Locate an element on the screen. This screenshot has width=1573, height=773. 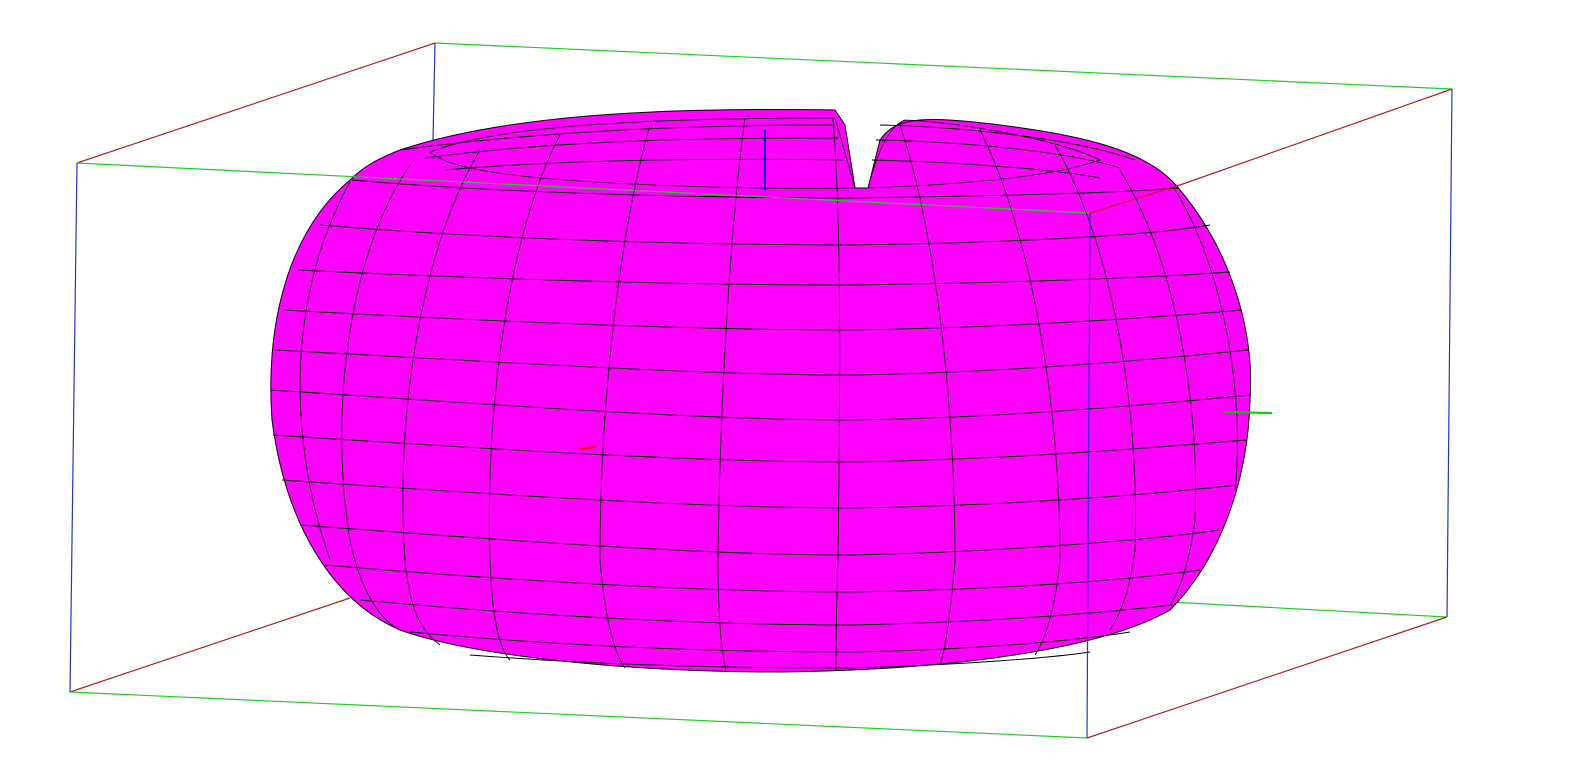
bbox-edge-bottom-right is located at coordinates (1267, 677).